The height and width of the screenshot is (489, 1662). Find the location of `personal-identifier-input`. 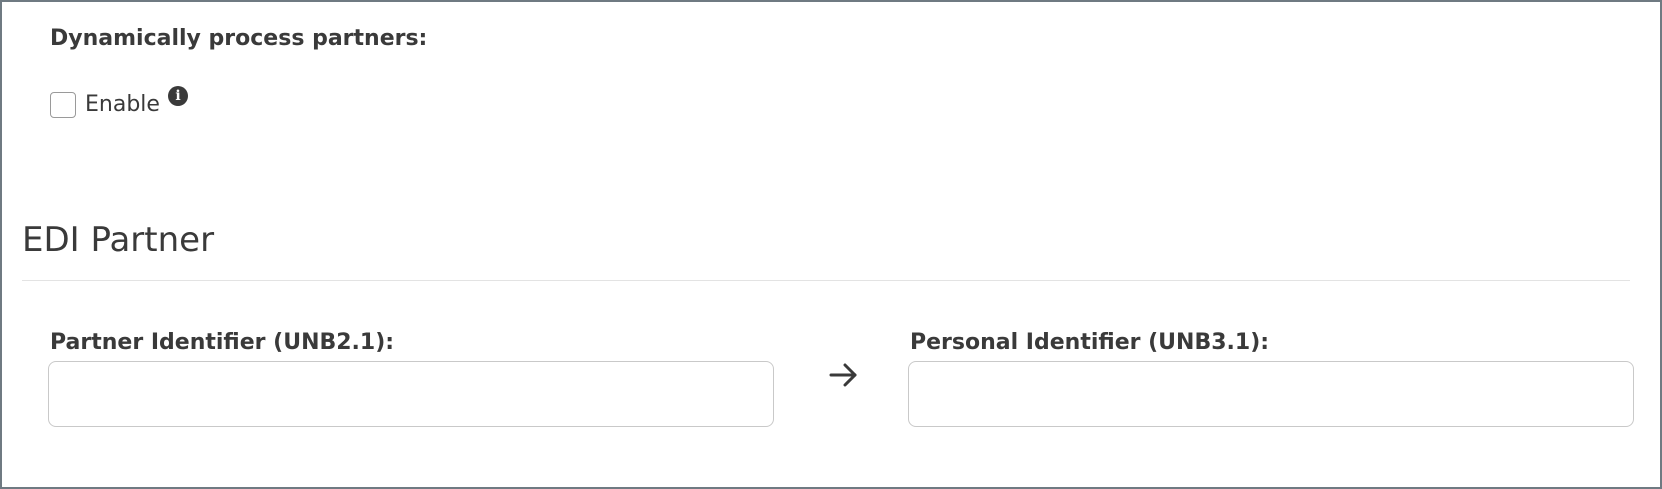

personal-identifier-input is located at coordinates (1271, 394).